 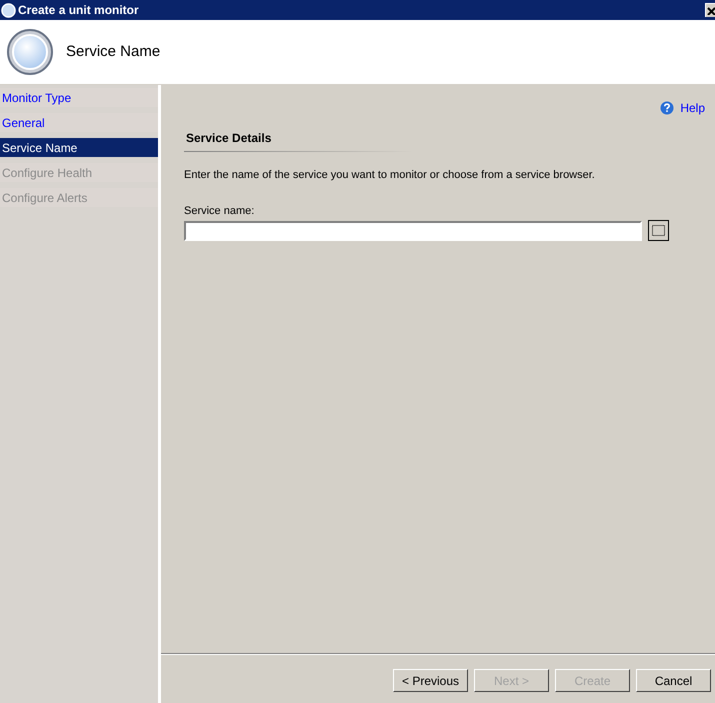 What do you see at coordinates (78, 10) in the screenshot?
I see `window-title: Create a unit monitor` at bounding box center [78, 10].